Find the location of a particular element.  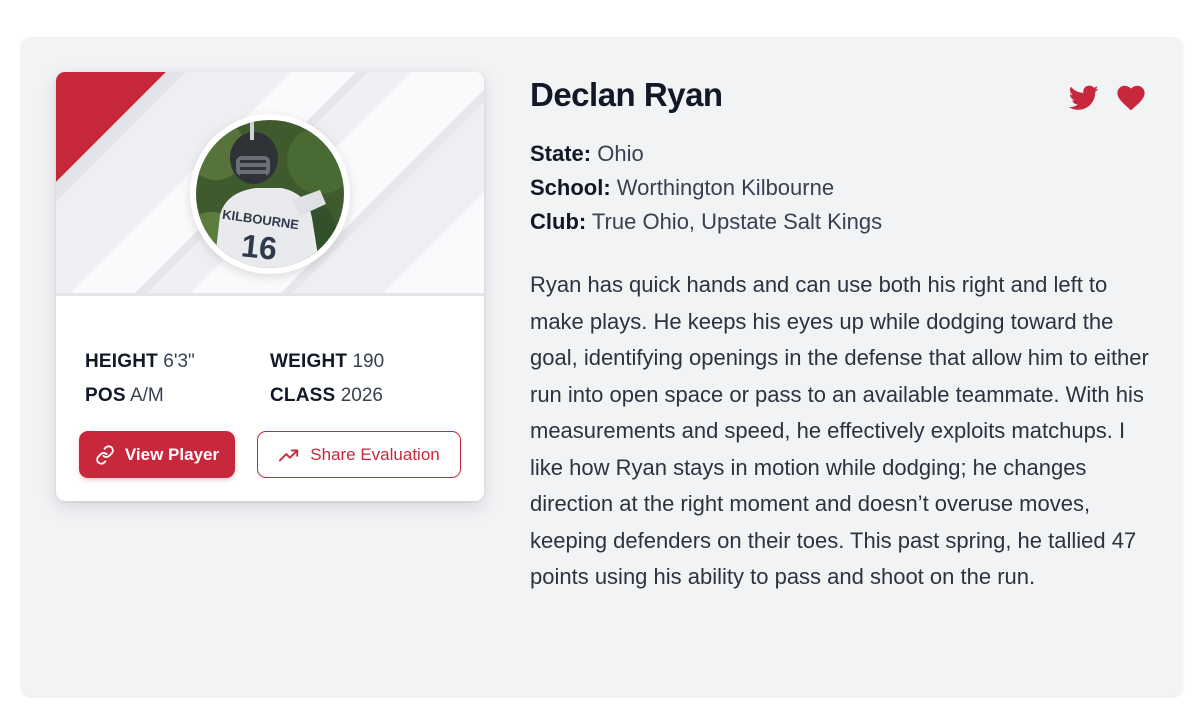

stat-position-value: A/M is located at coordinates (146, 395).